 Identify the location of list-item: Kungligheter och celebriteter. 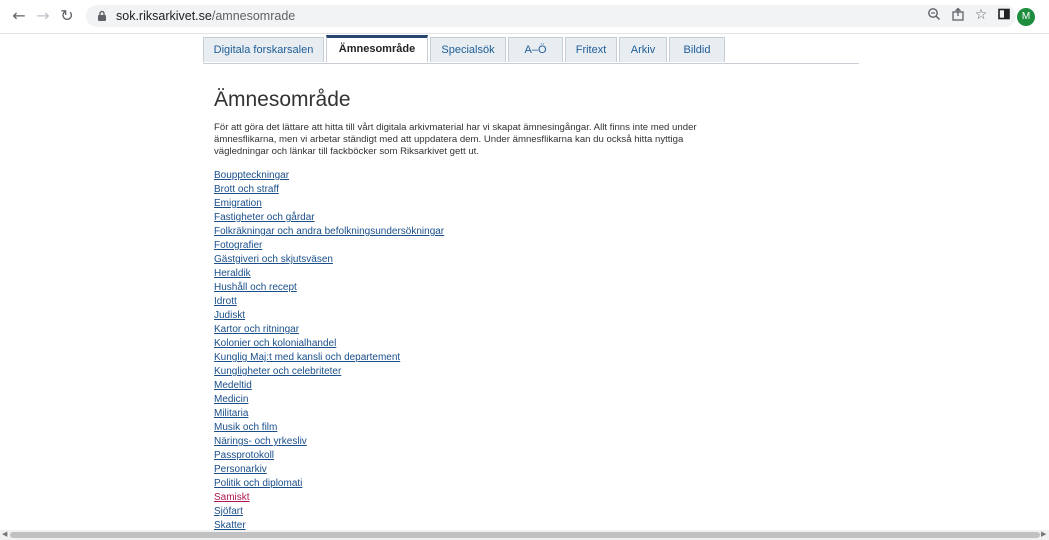
(329, 370).